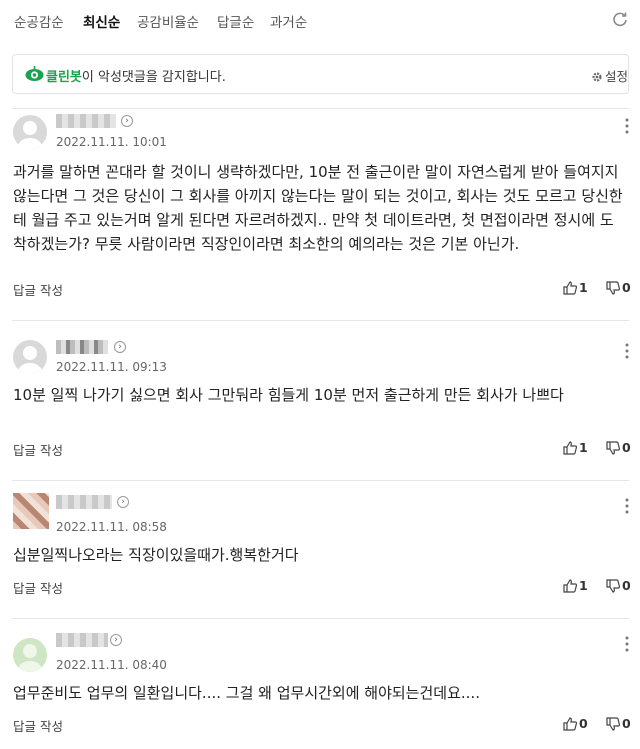 The width and height of the screenshot is (640, 749). I want to click on like-button: 0, so click(575, 723).